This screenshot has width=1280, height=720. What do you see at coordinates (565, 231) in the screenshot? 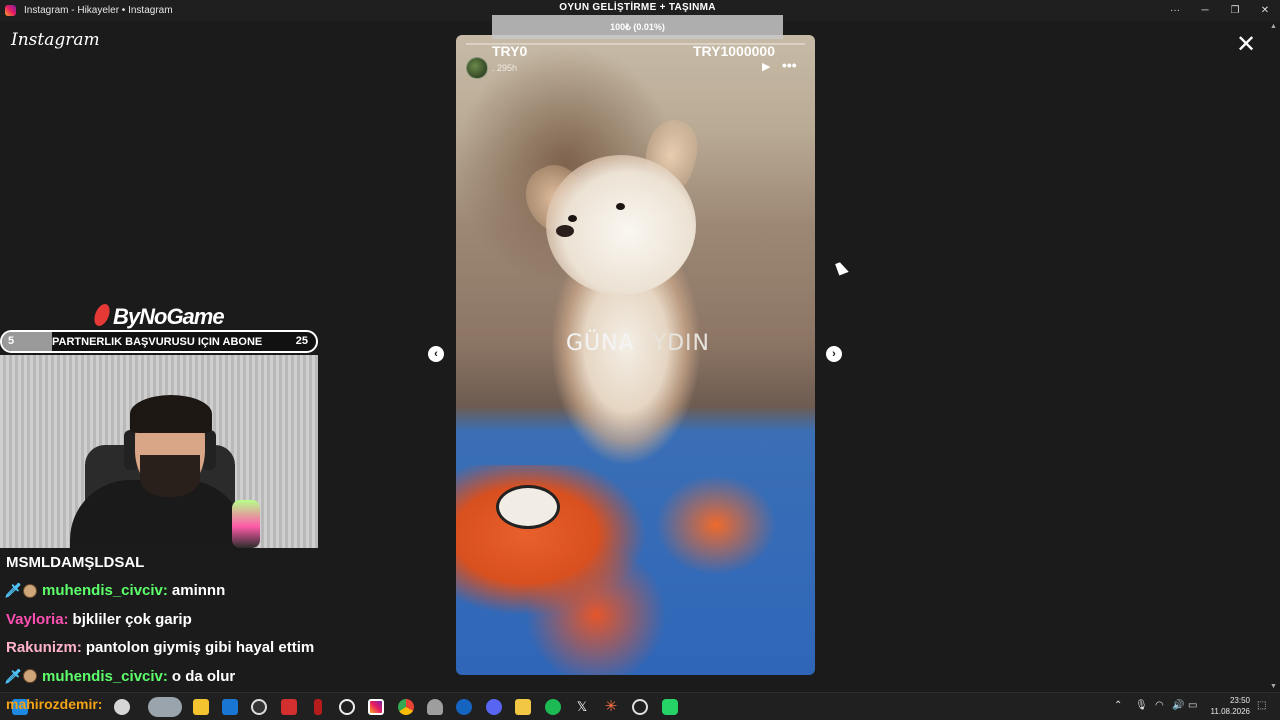
I see `dog-nose` at bounding box center [565, 231].